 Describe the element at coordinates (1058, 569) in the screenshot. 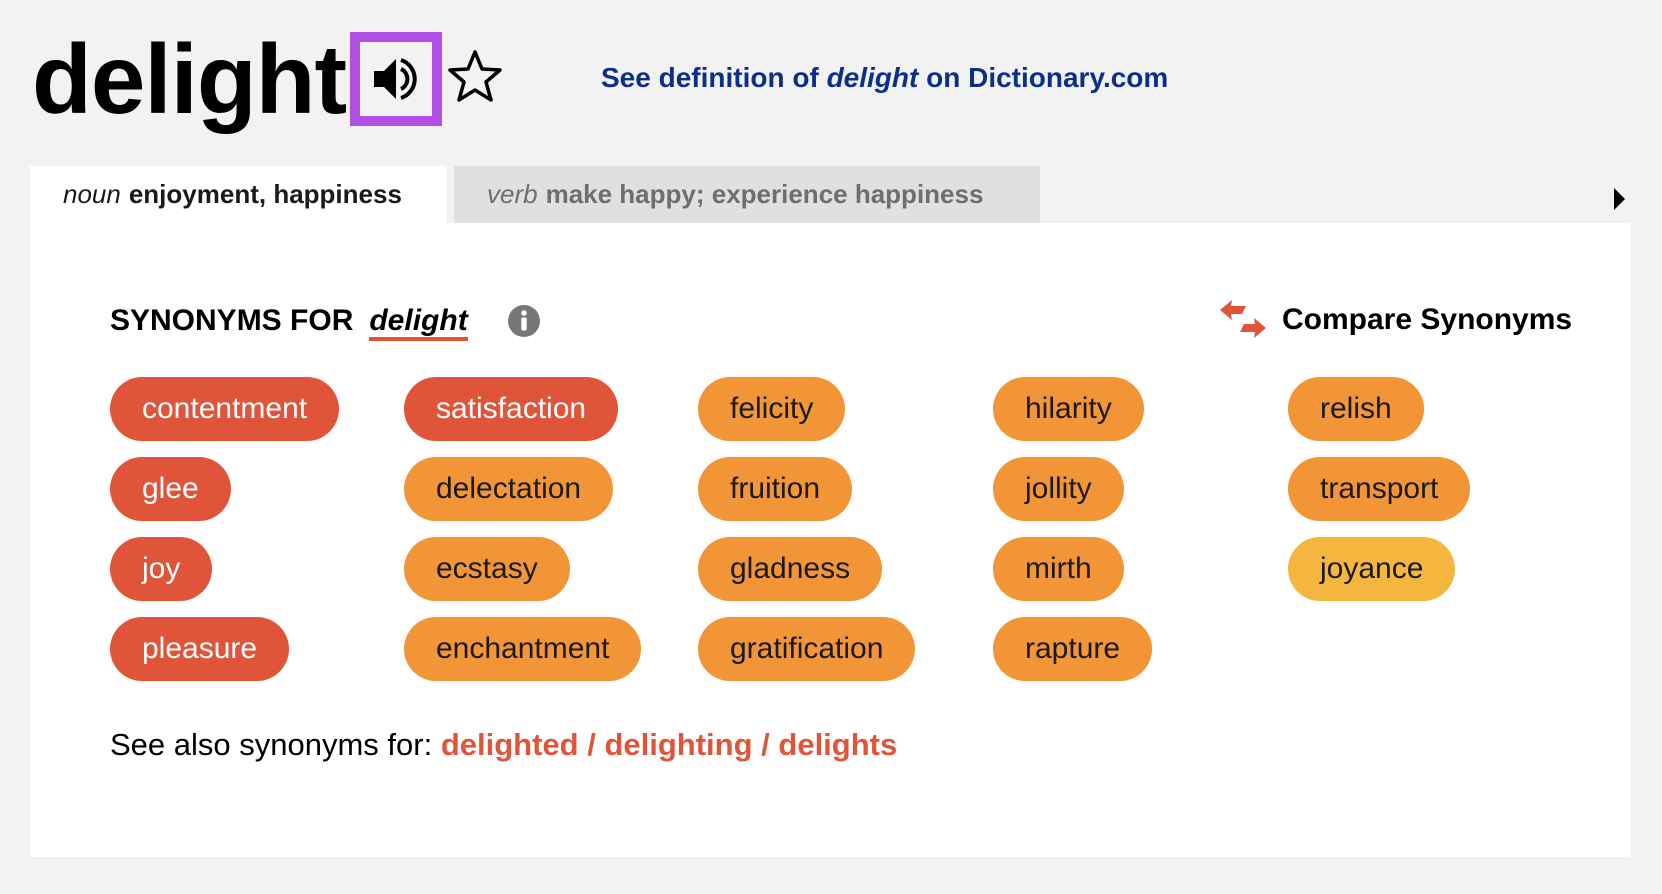

I see `synonym-pill-mirth: mirth` at that location.